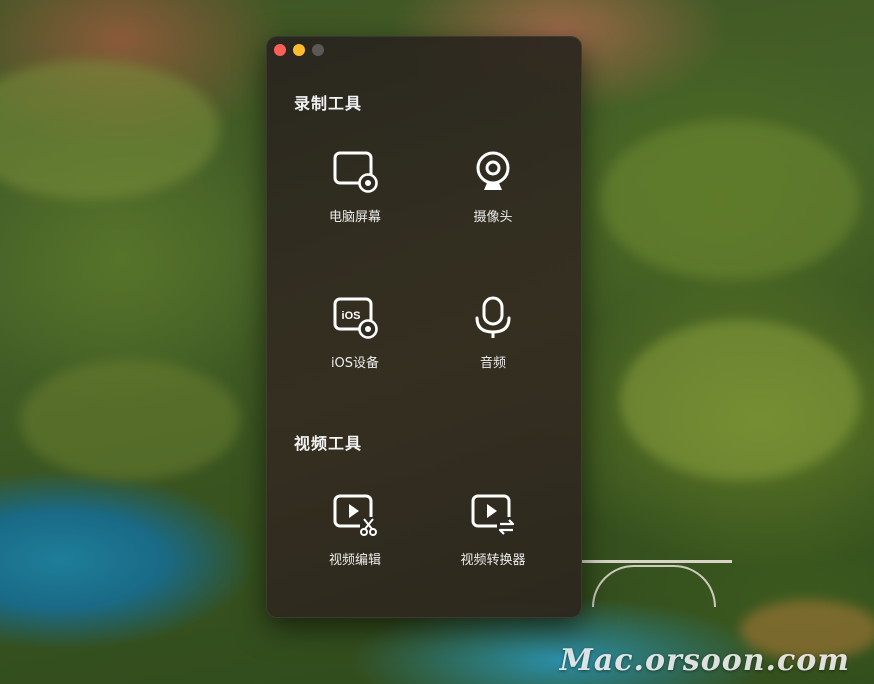 Image resolution: width=874 pixels, height=684 pixels. What do you see at coordinates (355, 172) in the screenshot?
I see `screen-record-icon` at bounding box center [355, 172].